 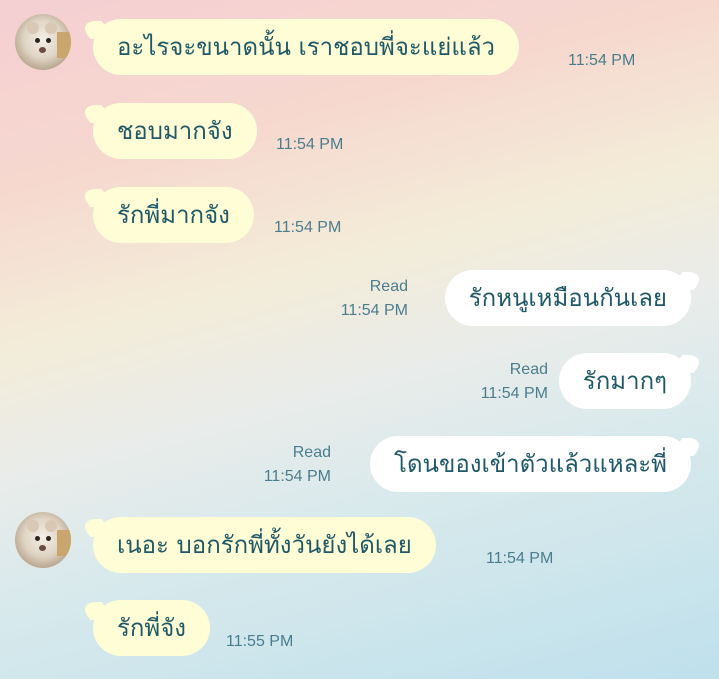 I want to click on incoming-message-bubble: รักพี่จัง, so click(x=152, y=628).